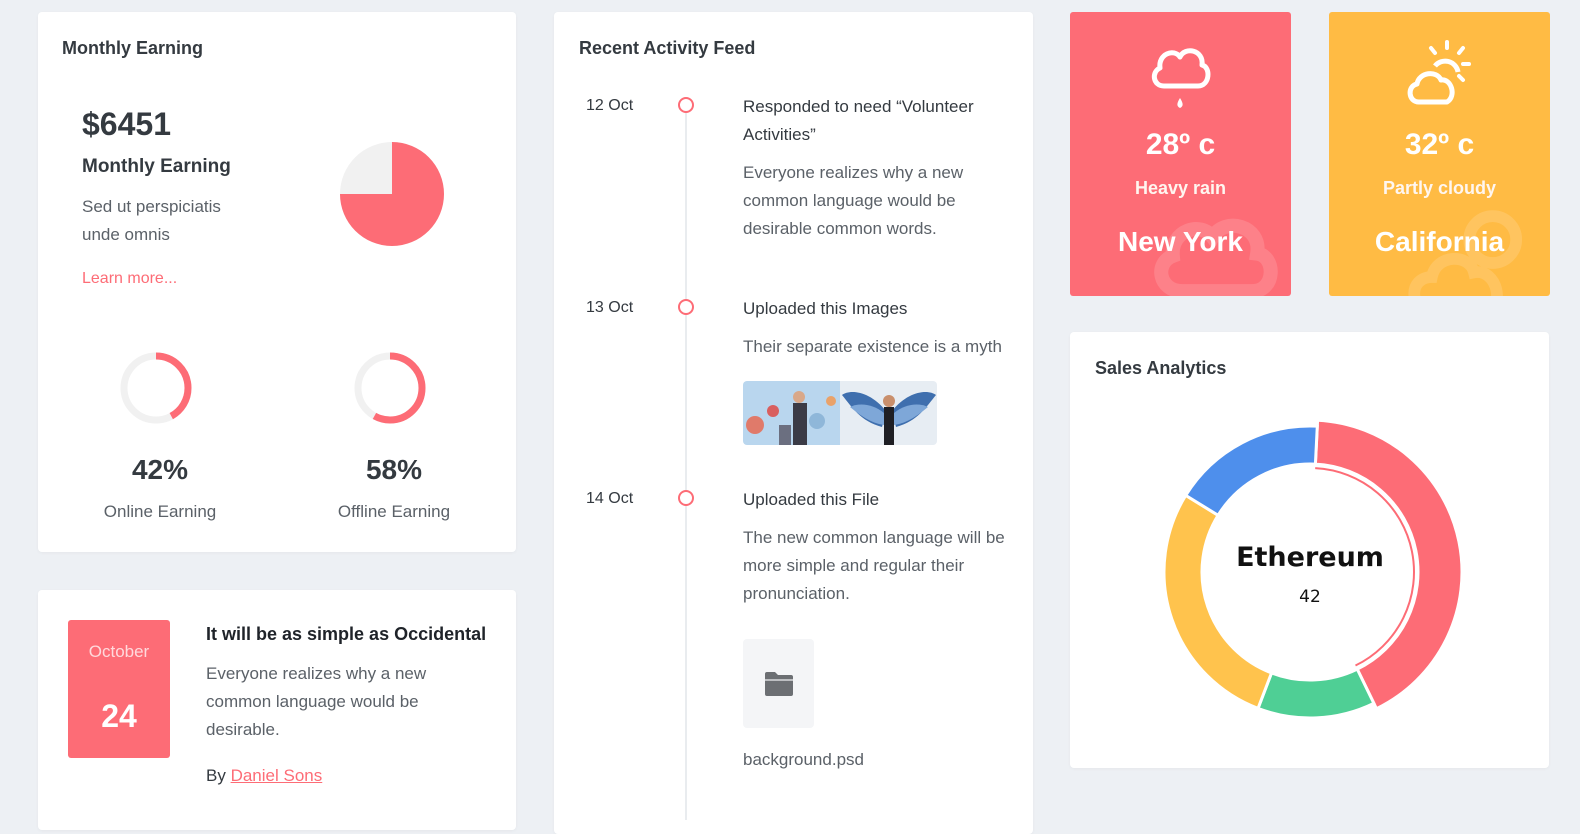 The image size is (1580, 834). What do you see at coordinates (1439, 188) in the screenshot?
I see `weather-condition: Partly cloudy` at bounding box center [1439, 188].